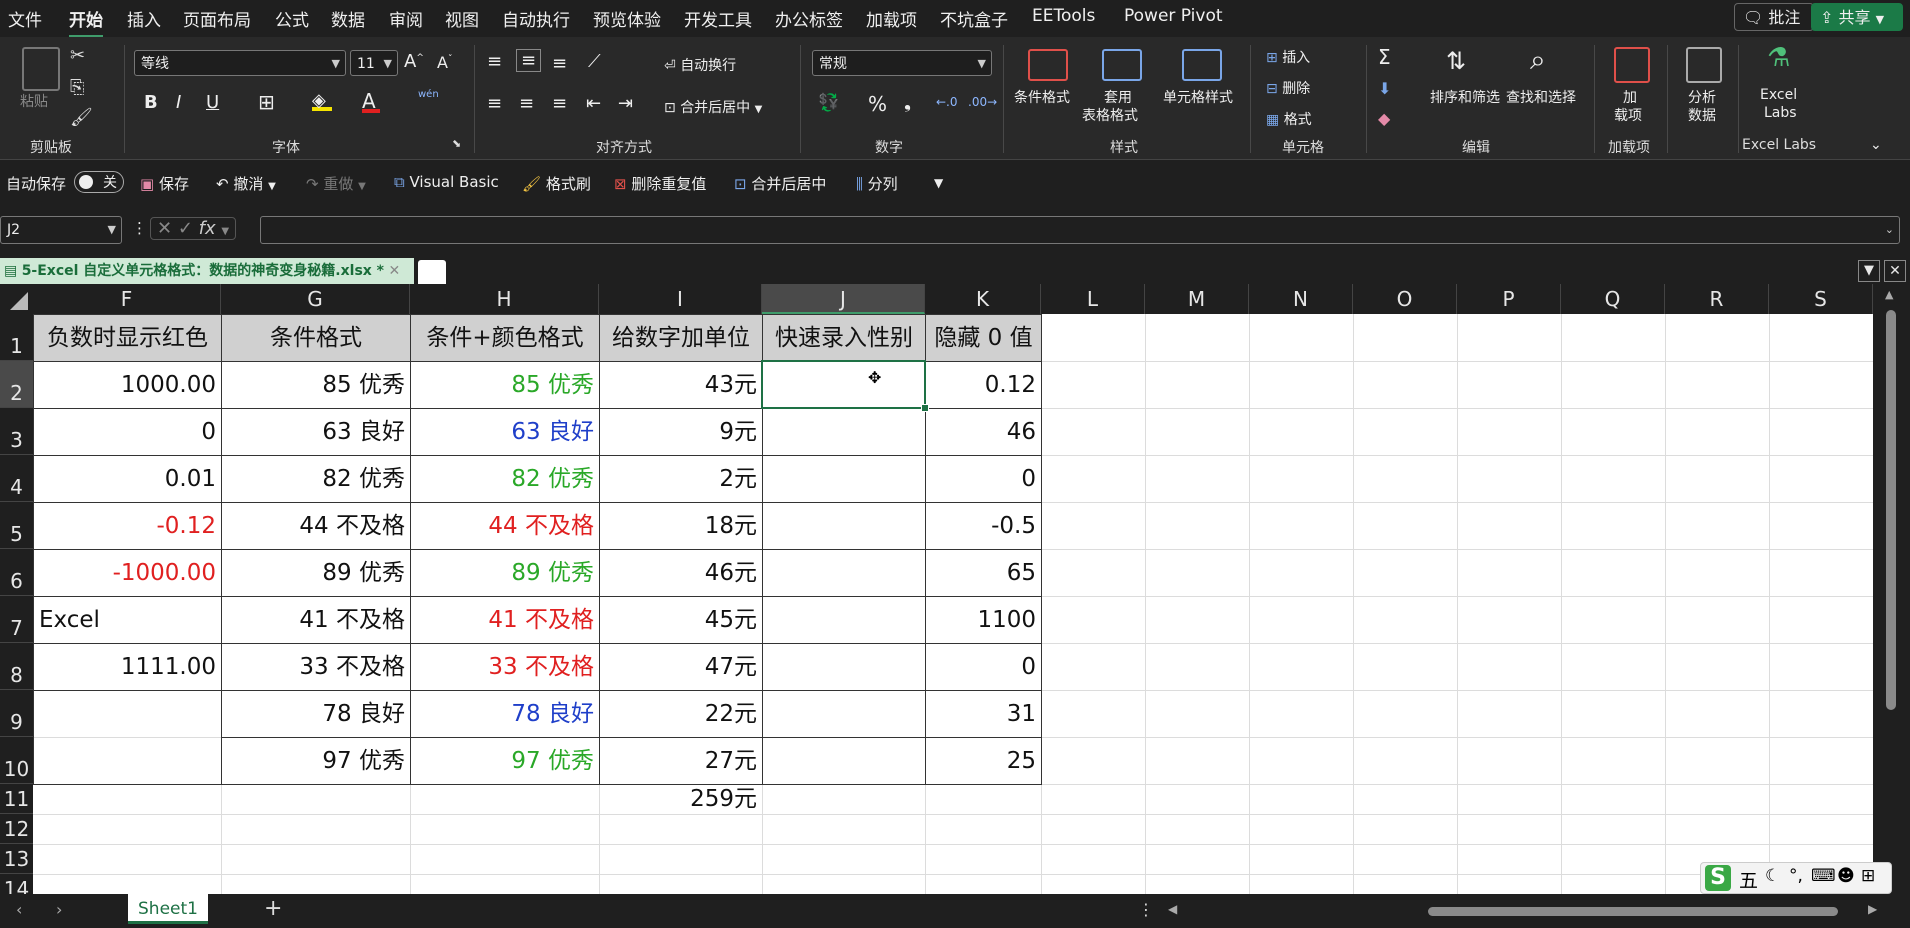  Describe the element at coordinates (348, 18) in the screenshot. I see `menu-data: 数据` at that location.